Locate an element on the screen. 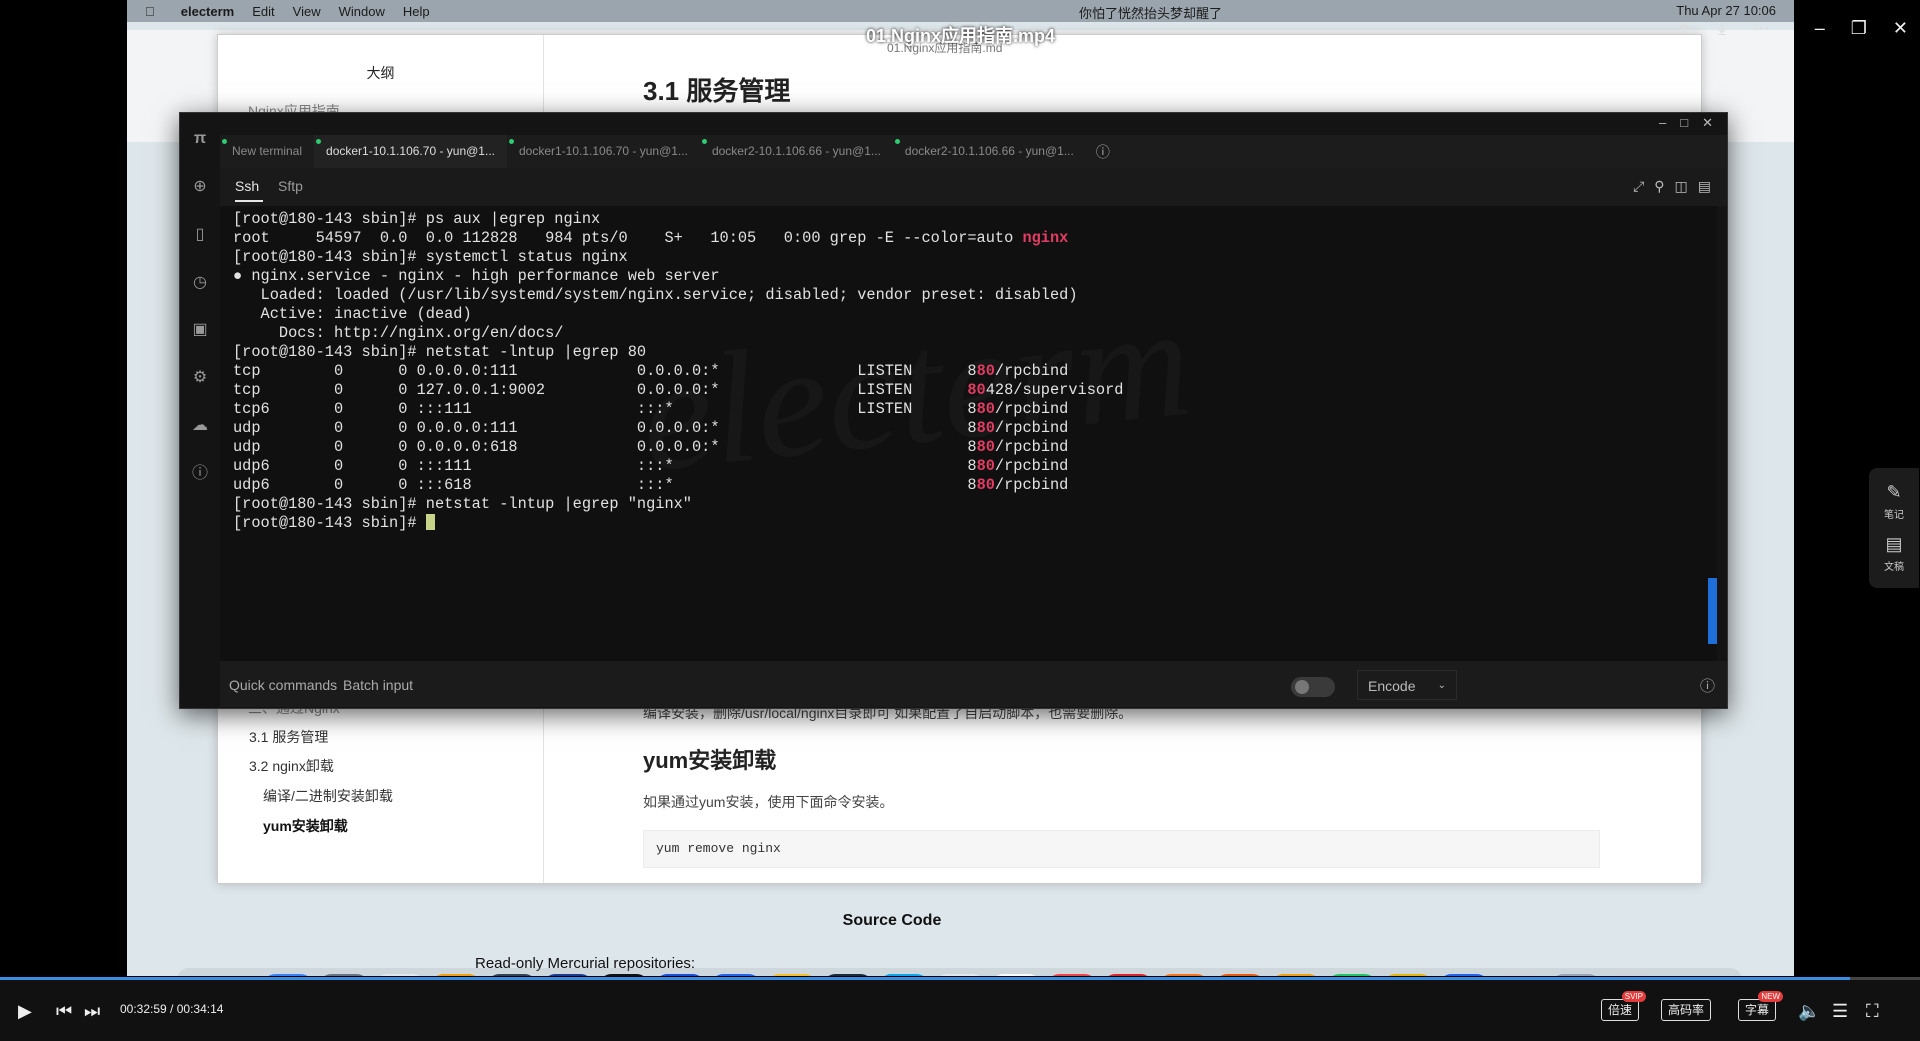 The width and height of the screenshot is (1920, 1041). encode-select: Encode ⌄ is located at coordinates (1407, 685).